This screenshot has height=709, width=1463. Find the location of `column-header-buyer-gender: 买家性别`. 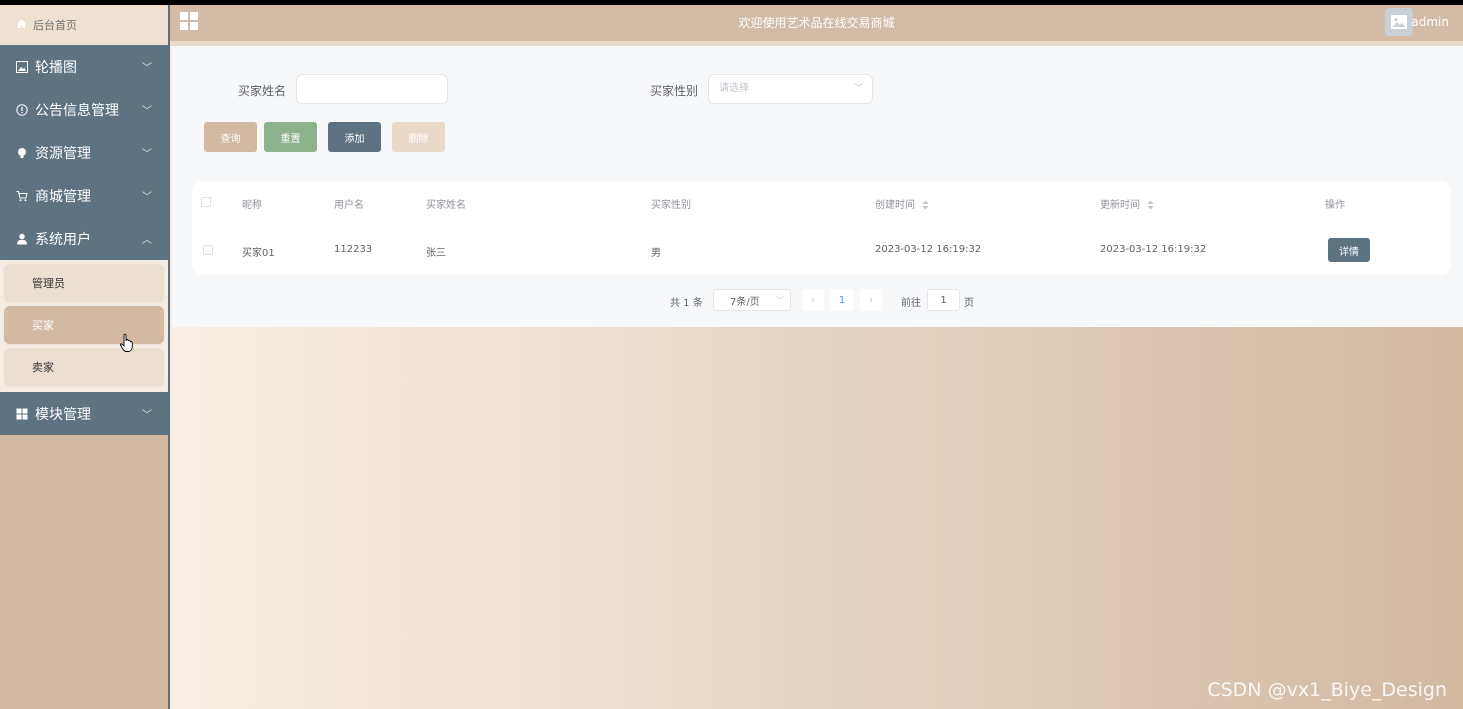

column-header-buyer-gender: 买家性别 is located at coordinates (671, 205).